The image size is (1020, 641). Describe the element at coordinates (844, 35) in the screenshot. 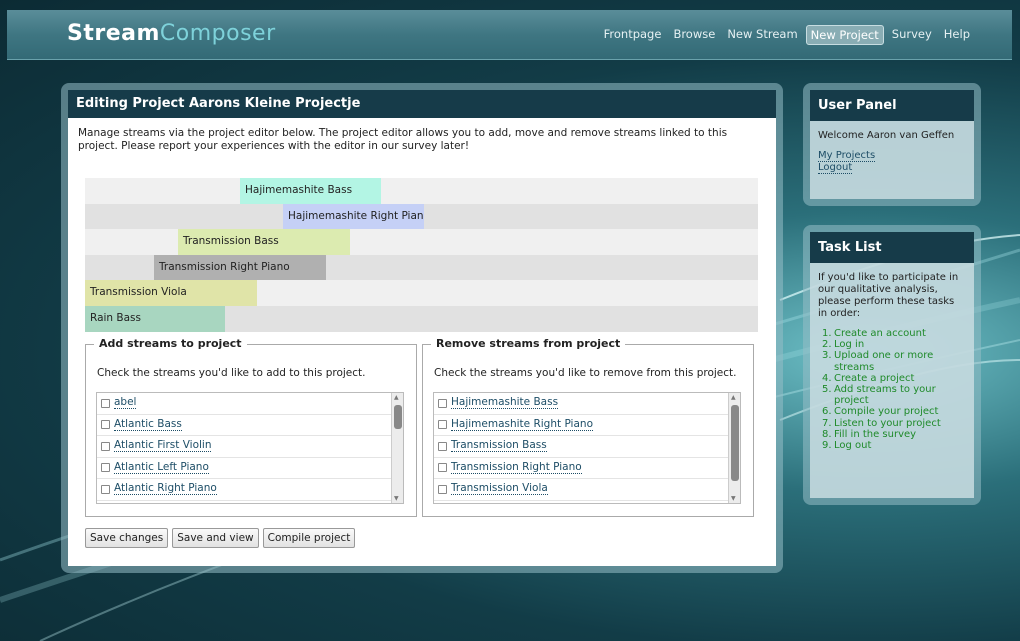

I see `nav-new-project: New Project` at that location.